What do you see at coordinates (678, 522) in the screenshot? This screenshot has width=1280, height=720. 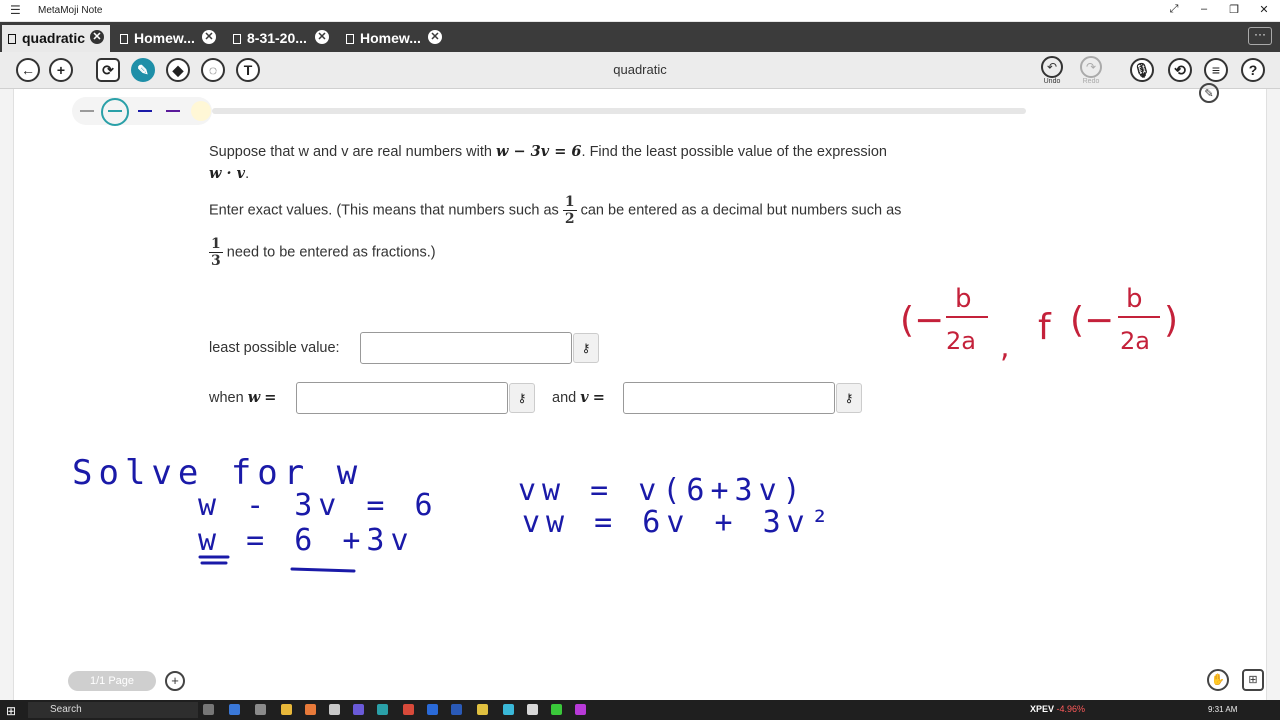 I see `ink-sub2: vw = 6v + 3v²` at bounding box center [678, 522].